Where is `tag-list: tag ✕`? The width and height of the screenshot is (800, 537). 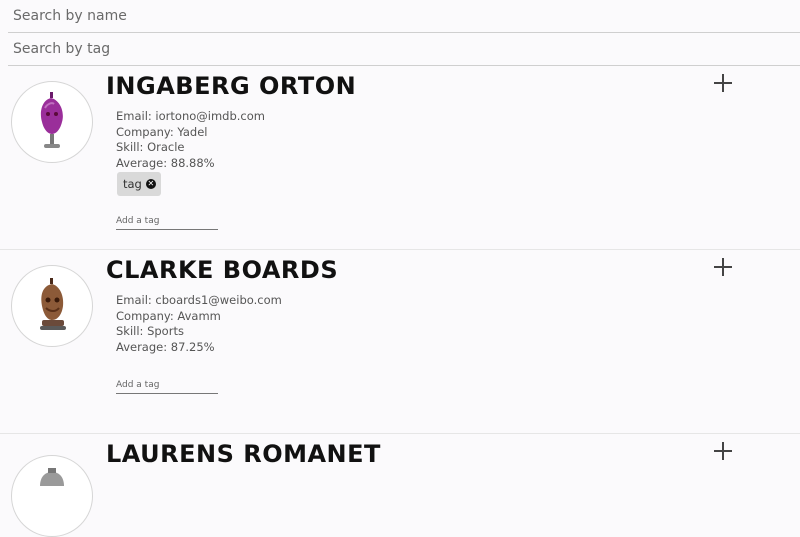 tag-list: tag ✕ is located at coordinates (139, 184).